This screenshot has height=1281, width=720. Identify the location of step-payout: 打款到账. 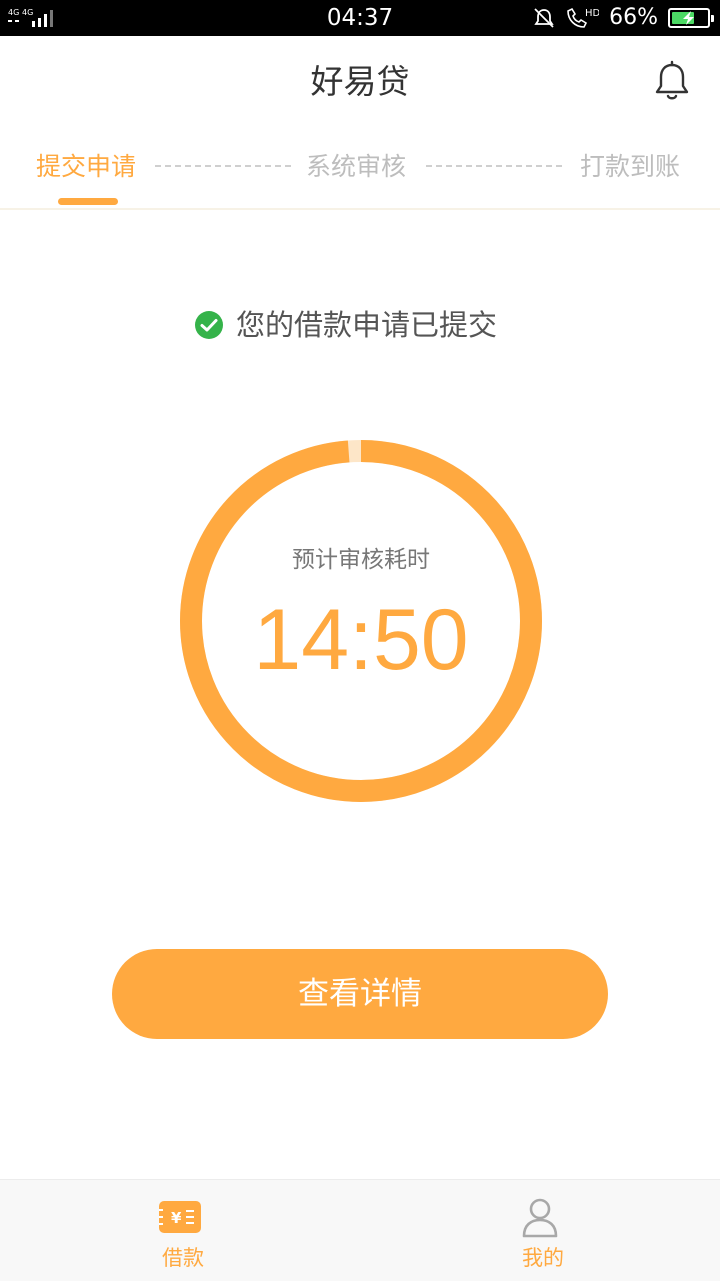
(630, 166).